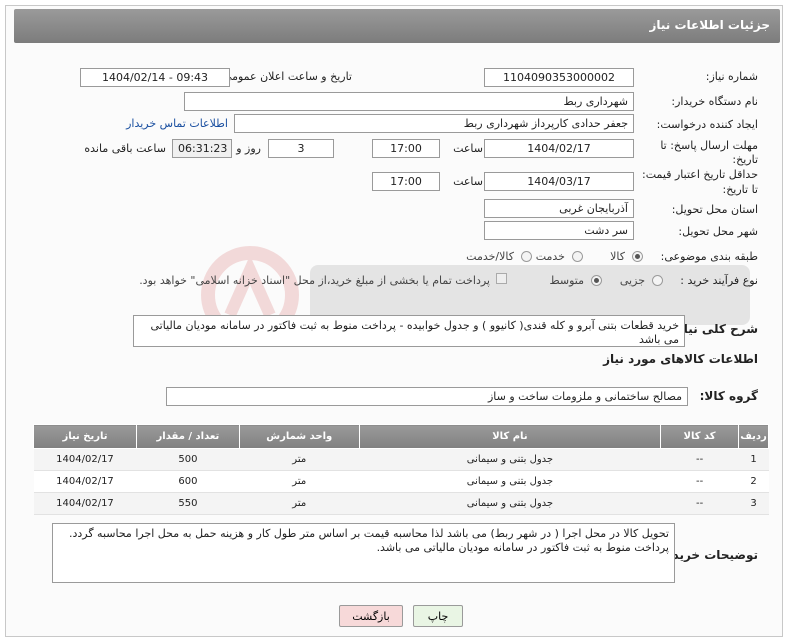 The height and width of the screenshot is (642, 788). Describe the element at coordinates (406, 181) in the screenshot. I see `price-time-field: 17:00` at that location.